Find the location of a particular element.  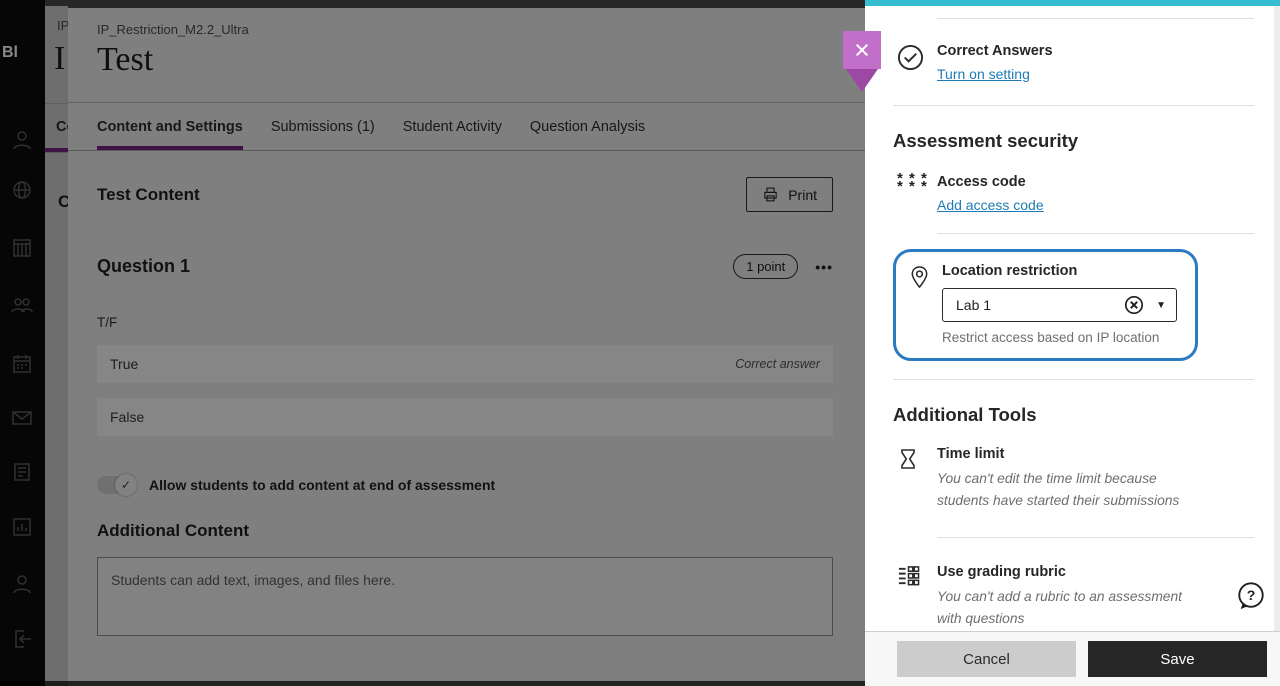

cancel-button: Cancel is located at coordinates (986, 659).